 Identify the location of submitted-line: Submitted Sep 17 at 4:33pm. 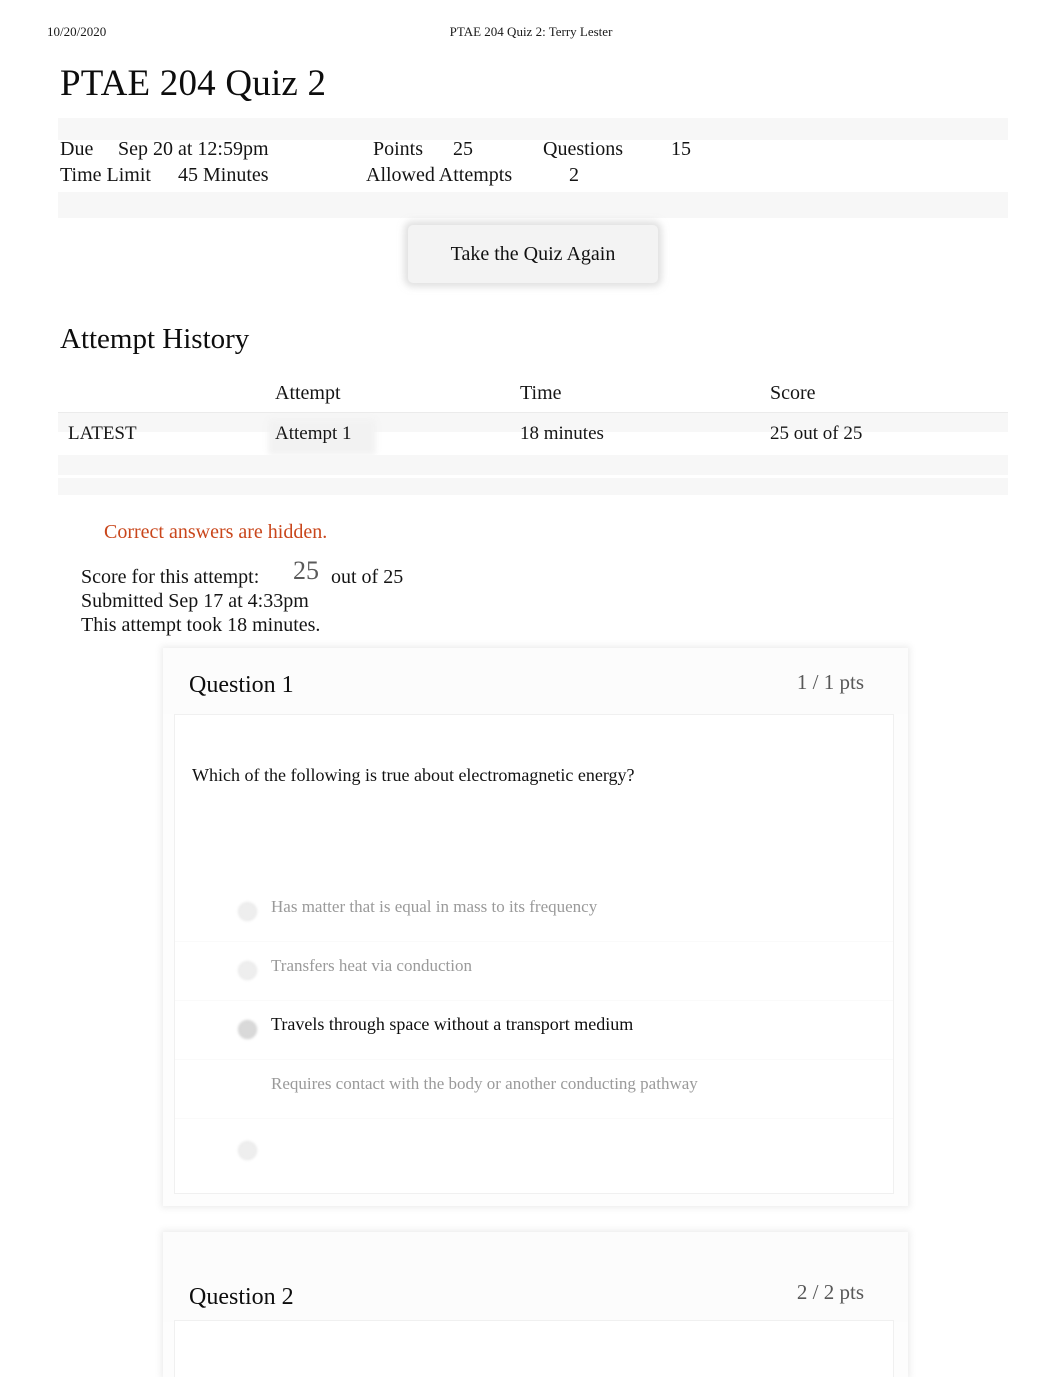
(195, 601).